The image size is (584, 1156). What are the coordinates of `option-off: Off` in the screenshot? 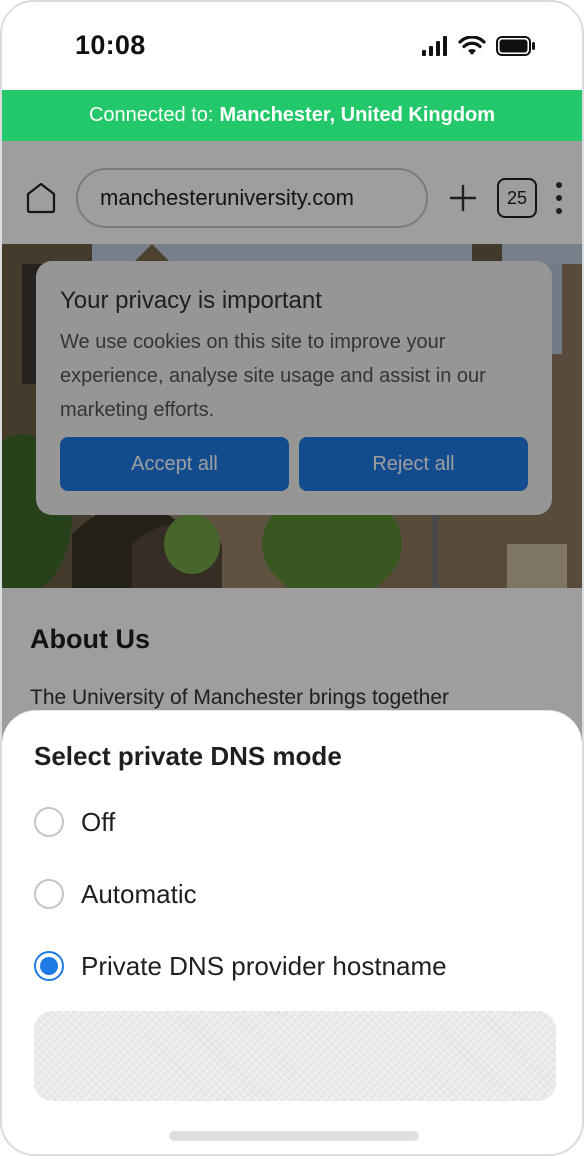 It's located at (74, 822).